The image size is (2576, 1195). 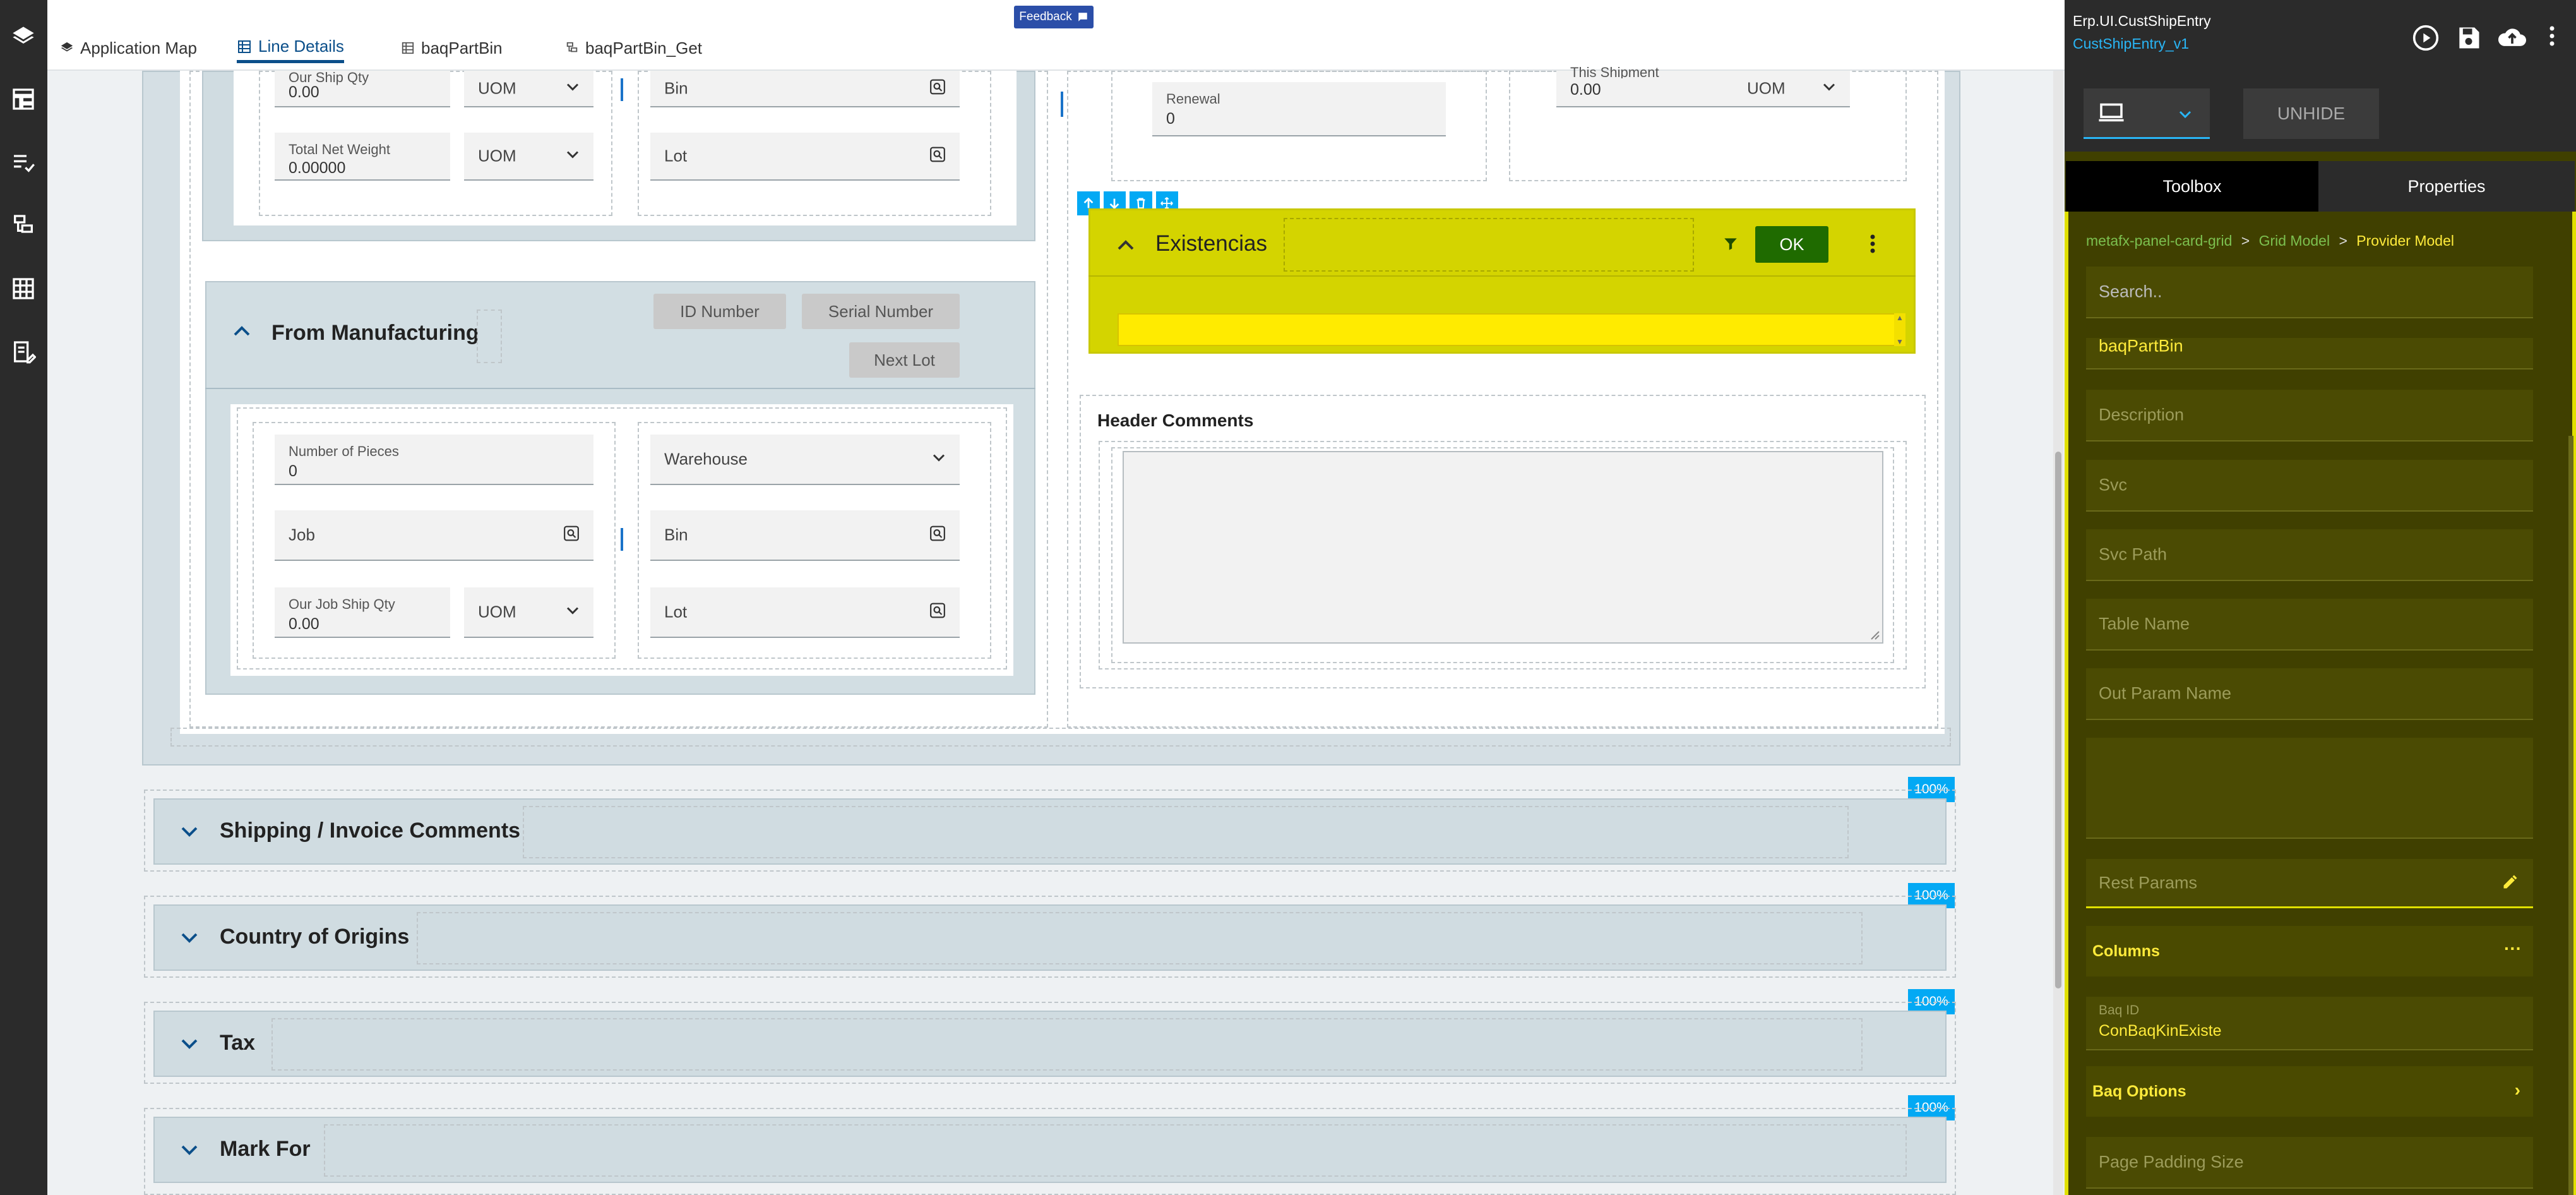 I want to click on uom-select-1: UOM, so click(x=528, y=89).